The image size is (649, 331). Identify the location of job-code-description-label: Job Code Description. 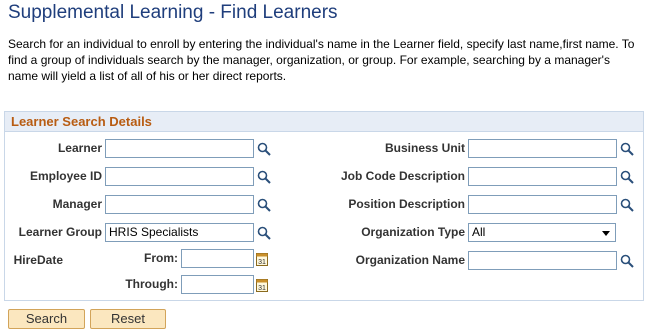
(402, 176).